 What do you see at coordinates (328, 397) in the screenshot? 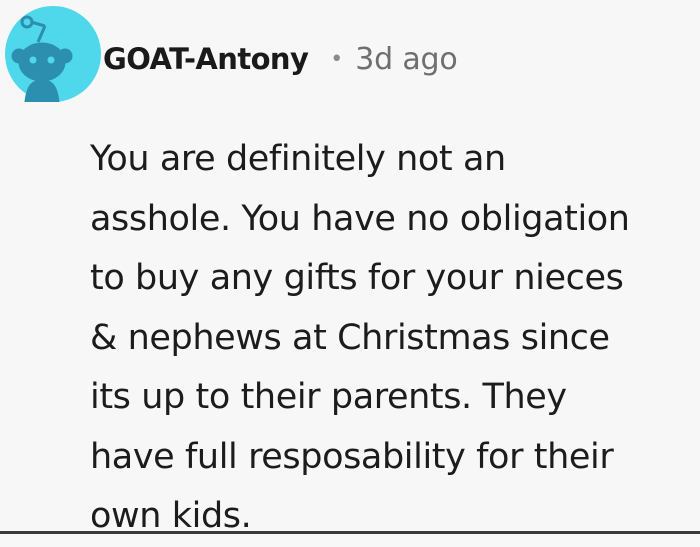
I see `comment-body-line: its up to their parents. They` at bounding box center [328, 397].